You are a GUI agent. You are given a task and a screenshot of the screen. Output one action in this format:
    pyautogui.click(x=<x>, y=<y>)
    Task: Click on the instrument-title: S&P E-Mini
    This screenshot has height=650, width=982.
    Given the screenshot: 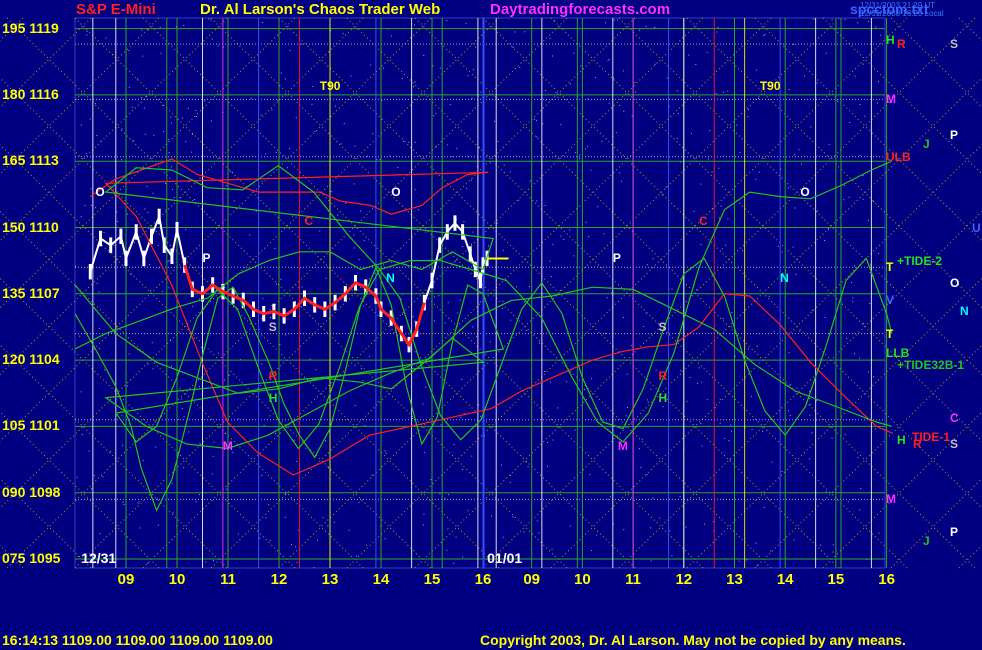 What is the action you would take?
    pyautogui.click(x=116, y=9)
    